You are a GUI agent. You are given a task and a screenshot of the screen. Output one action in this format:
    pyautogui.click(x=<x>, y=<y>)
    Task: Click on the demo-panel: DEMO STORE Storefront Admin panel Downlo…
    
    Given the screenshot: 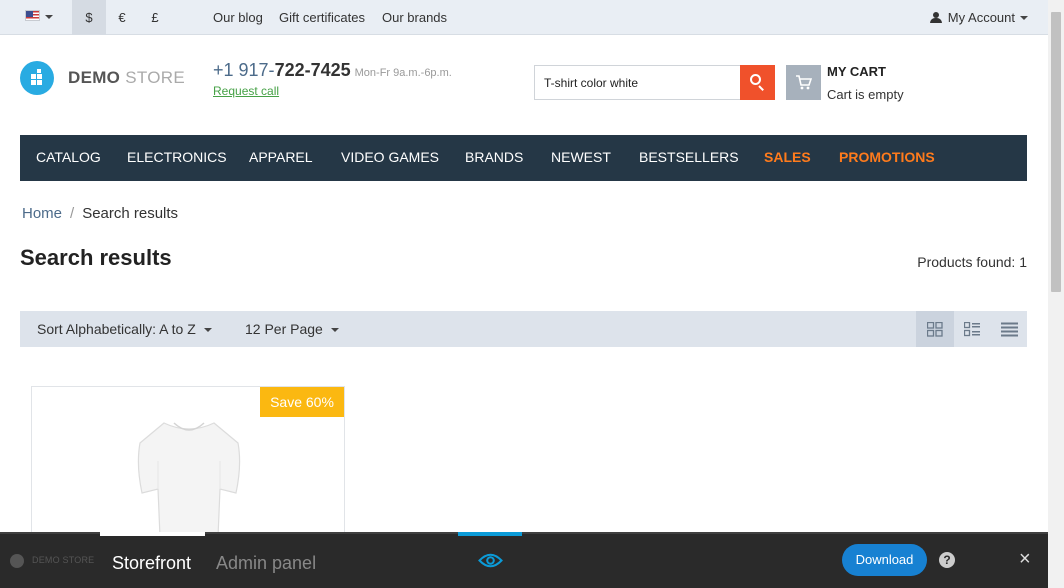 What is the action you would take?
    pyautogui.click(x=524, y=560)
    